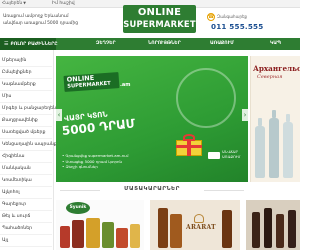  Describe the element at coordinates (59, 115) in the screenshot. I see `chevron-left-icon: ‹` at that location.